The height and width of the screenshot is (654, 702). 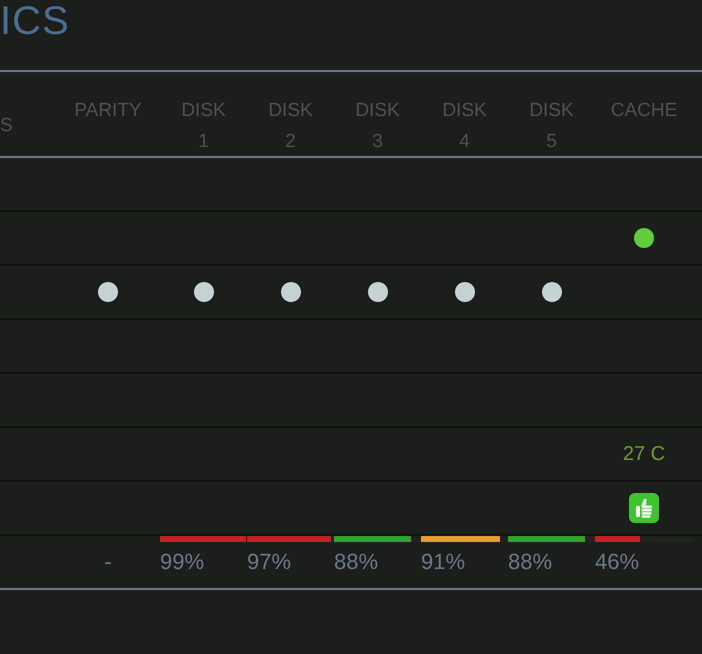 What do you see at coordinates (108, 562) in the screenshot?
I see `empty-value: -` at bounding box center [108, 562].